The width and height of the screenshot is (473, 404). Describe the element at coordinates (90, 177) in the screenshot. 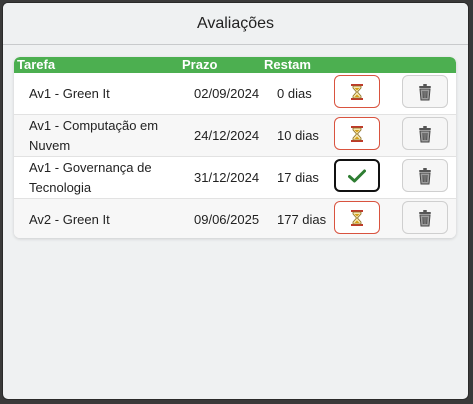

I see `task-name: Av1 - Governança de Tecnologia` at that location.